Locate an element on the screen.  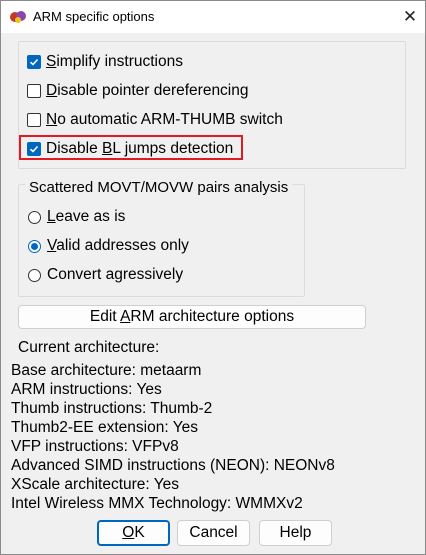
cancel-button: Cancel is located at coordinates (213, 533).